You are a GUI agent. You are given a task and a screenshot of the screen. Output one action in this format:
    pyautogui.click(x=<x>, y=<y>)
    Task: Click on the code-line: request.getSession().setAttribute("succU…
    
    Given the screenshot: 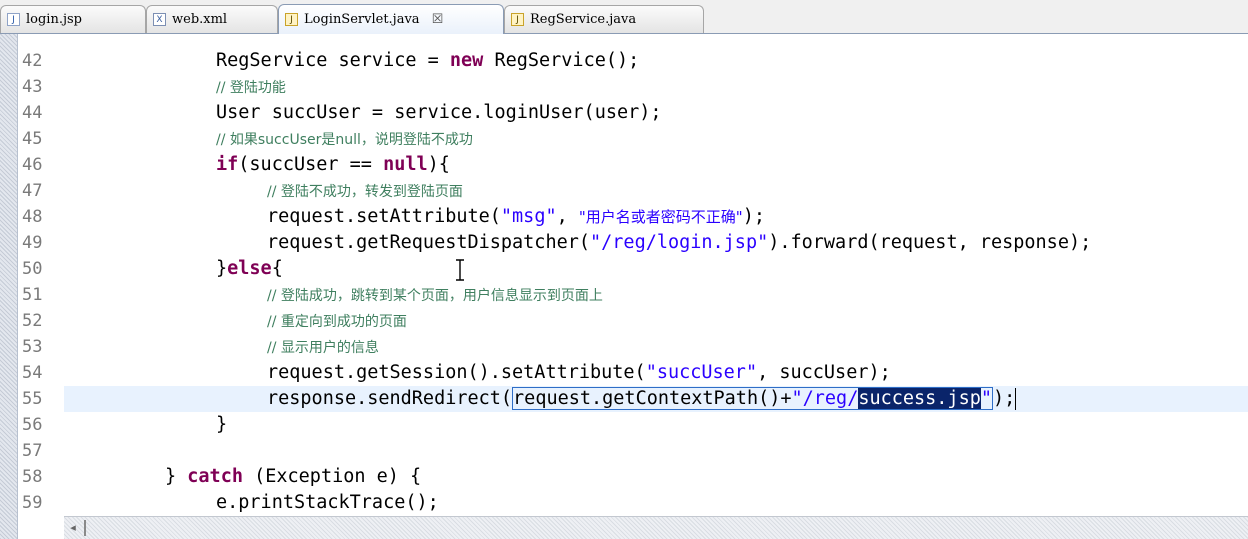 What is the action you would take?
    pyautogui.click(x=656, y=373)
    